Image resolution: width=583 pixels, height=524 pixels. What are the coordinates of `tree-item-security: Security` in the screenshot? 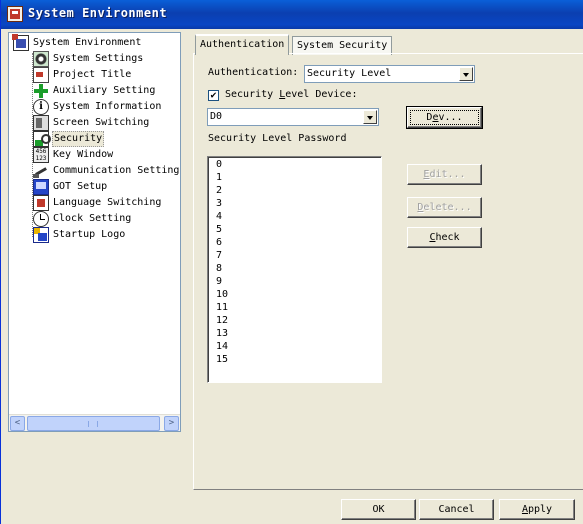 It's located at (69, 139).